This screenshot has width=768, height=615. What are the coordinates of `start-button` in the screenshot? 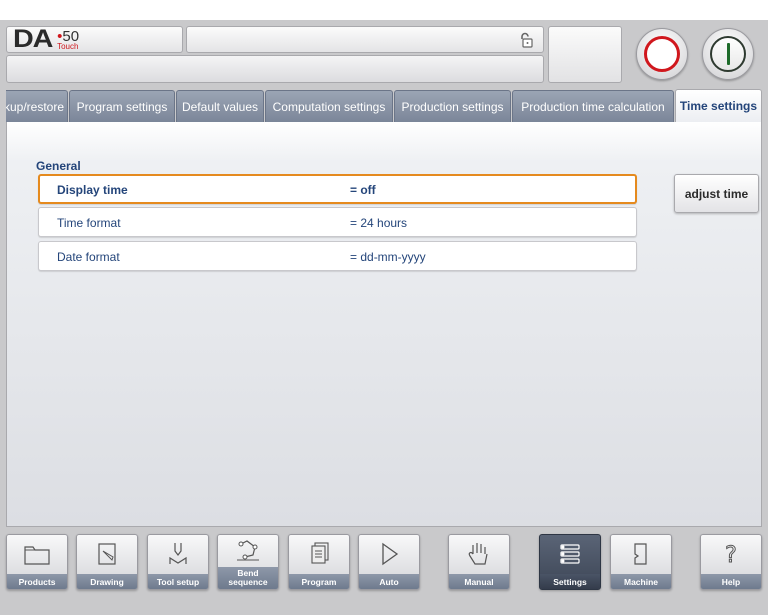 It's located at (728, 54).